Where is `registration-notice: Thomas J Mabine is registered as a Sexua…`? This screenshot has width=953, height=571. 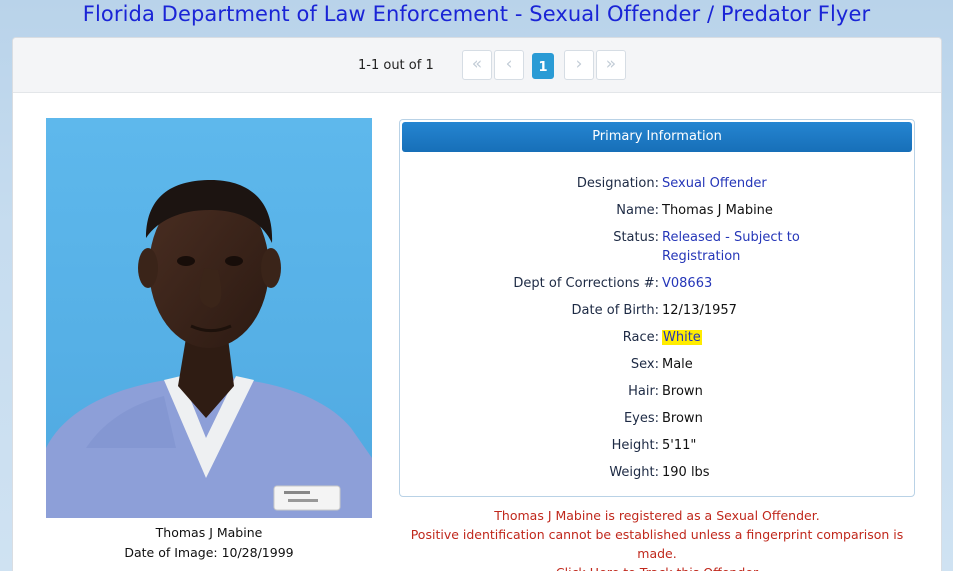
registration-notice: Thomas J Mabine is registered as a Sexua… is located at coordinates (657, 538).